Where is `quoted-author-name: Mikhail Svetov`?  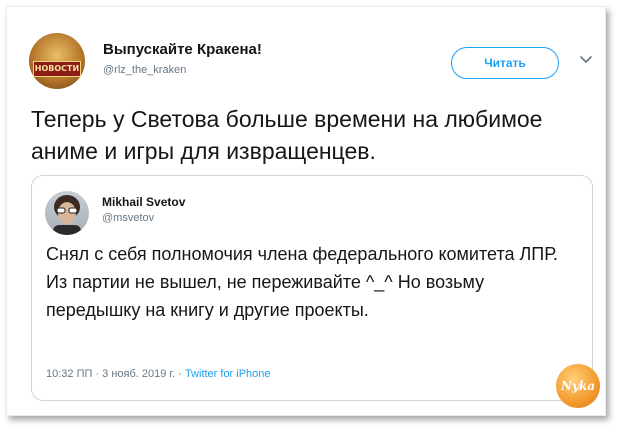 quoted-author-name: Mikhail Svetov is located at coordinates (143, 202).